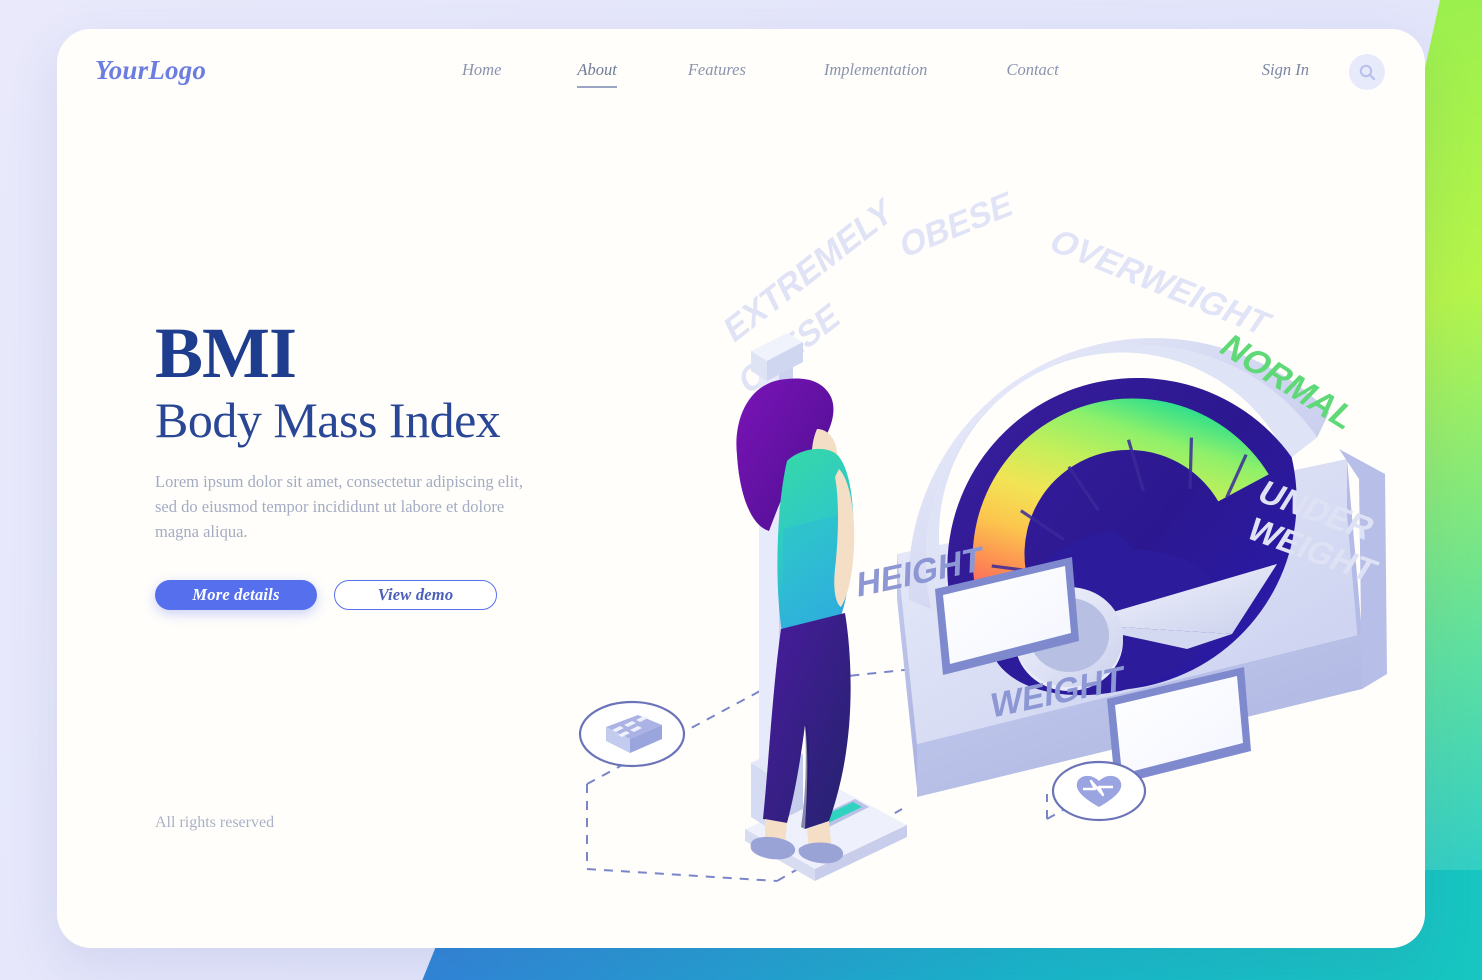 The width and height of the screenshot is (1482, 980). What do you see at coordinates (1032, 73) in the screenshot?
I see `nav-item-contact: Contact` at bounding box center [1032, 73].